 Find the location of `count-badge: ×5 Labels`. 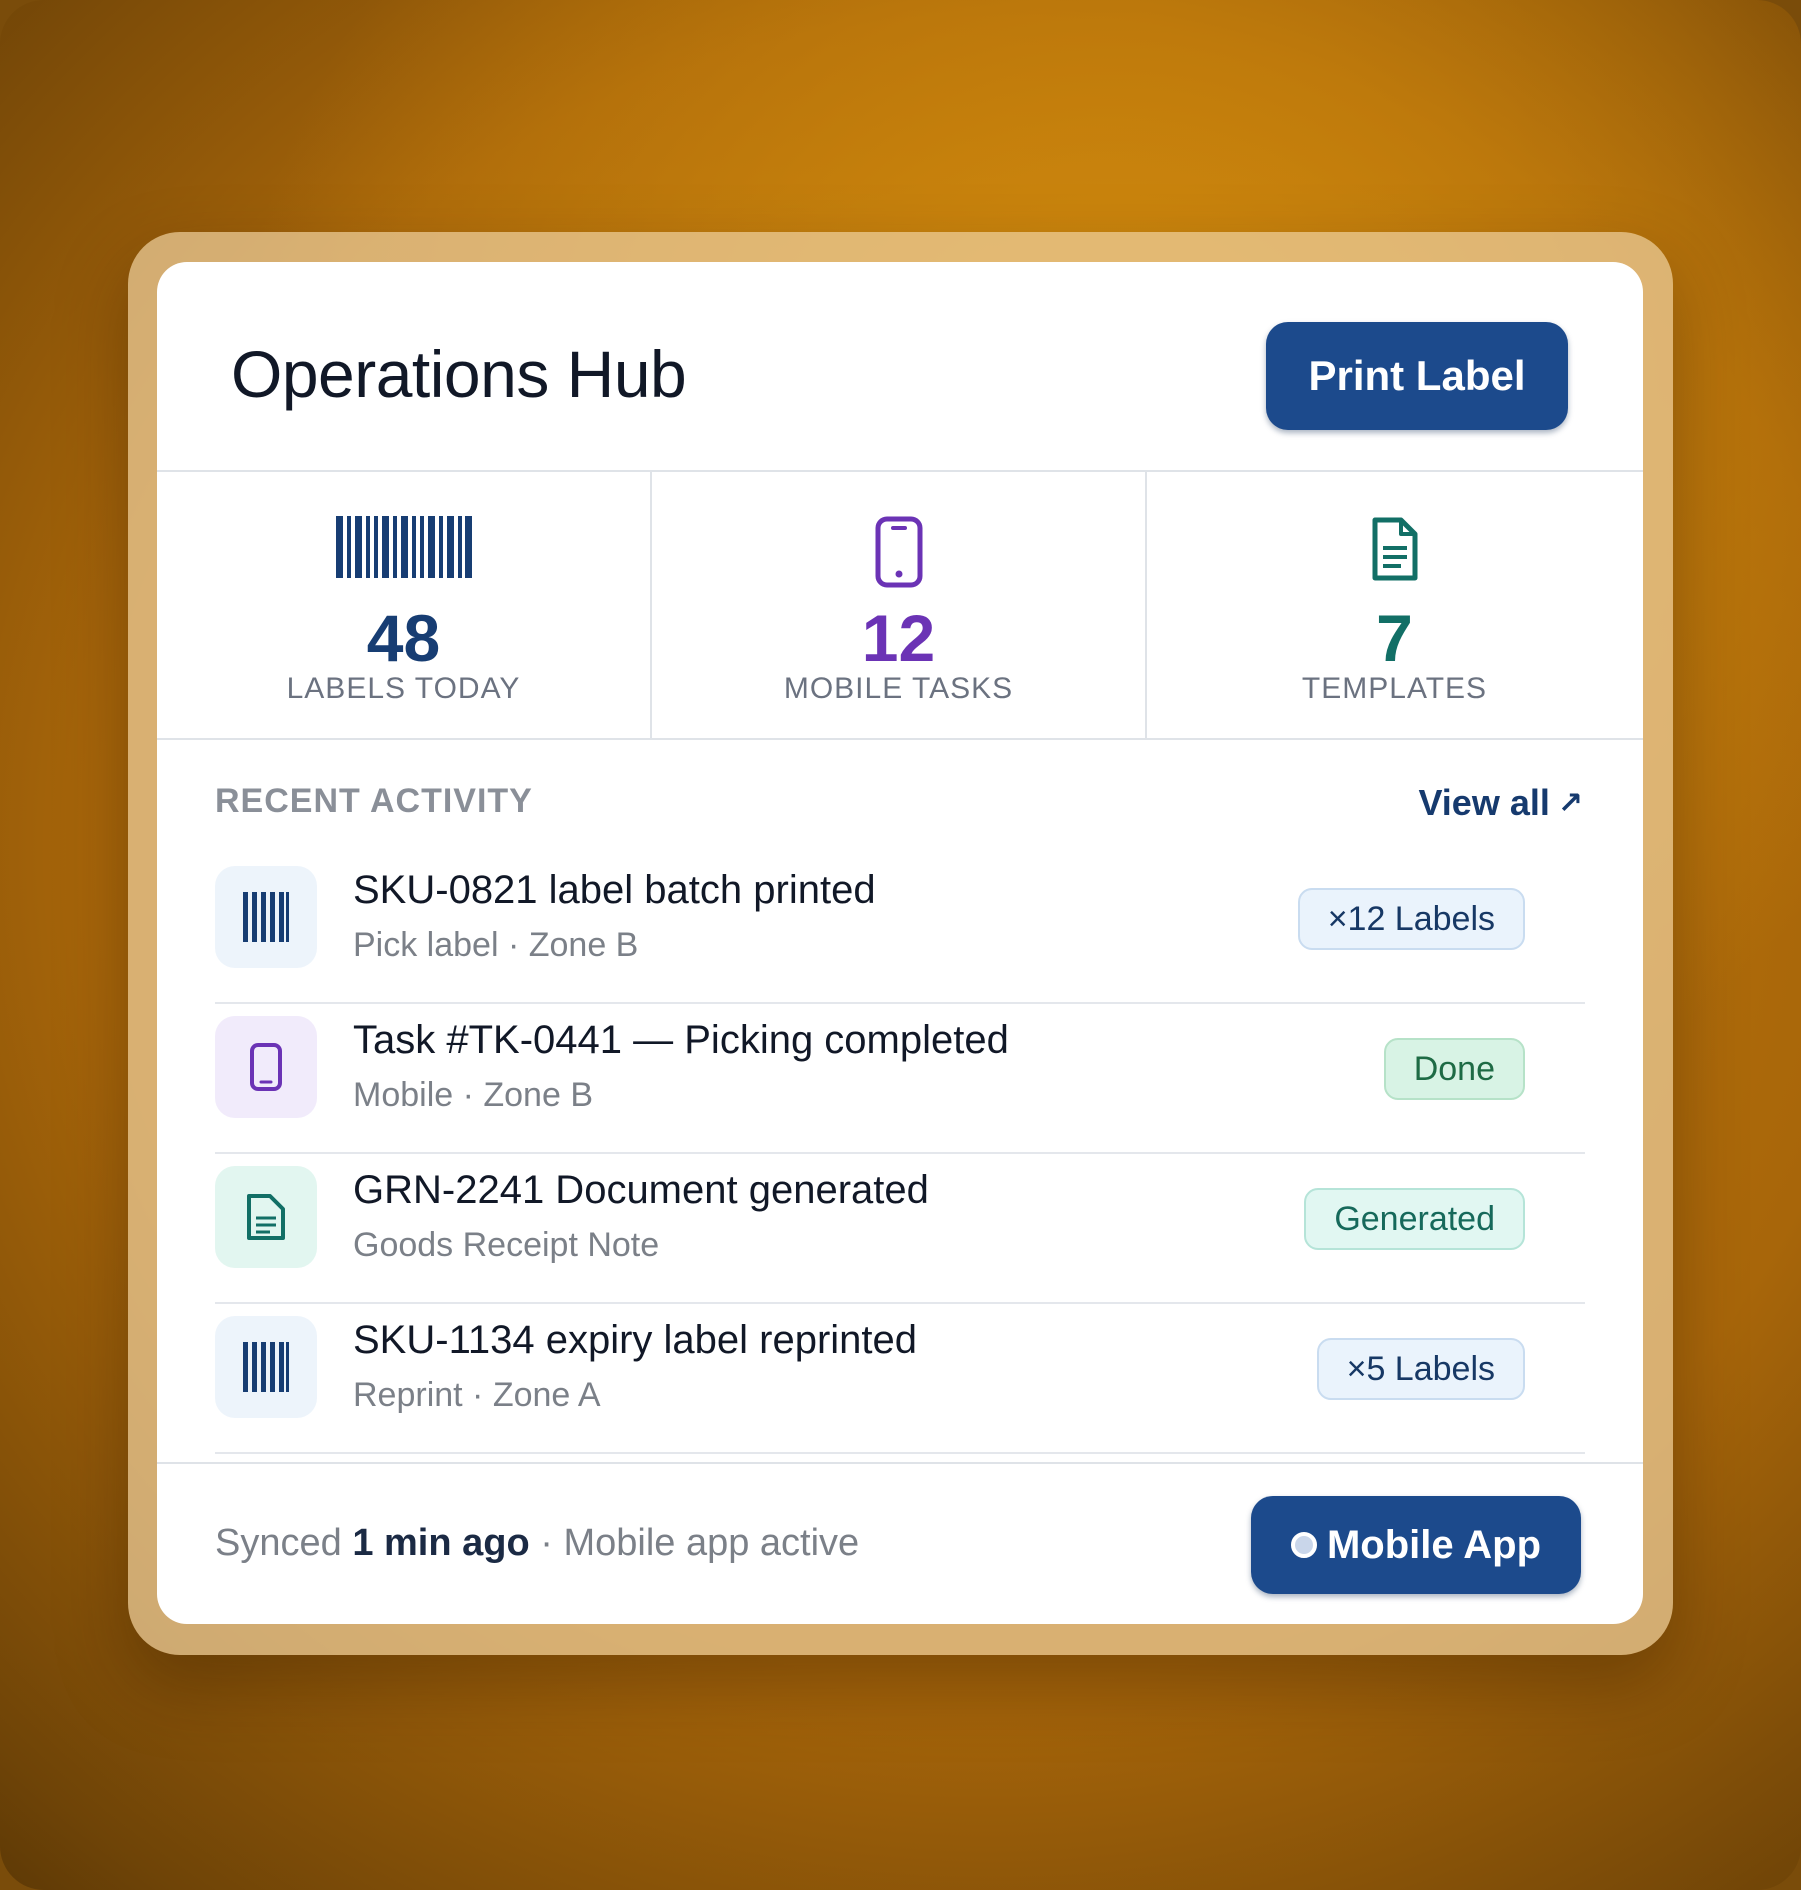

count-badge: ×5 Labels is located at coordinates (1420, 1369).